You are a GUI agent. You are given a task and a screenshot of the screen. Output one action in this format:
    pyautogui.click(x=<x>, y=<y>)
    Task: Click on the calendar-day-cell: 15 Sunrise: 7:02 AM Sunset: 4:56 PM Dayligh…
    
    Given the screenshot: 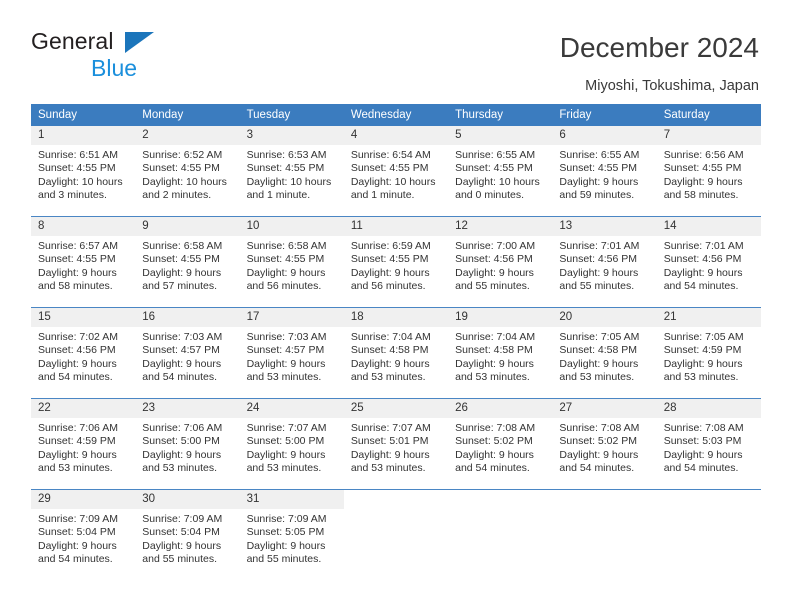 What is the action you would take?
    pyautogui.click(x=83, y=353)
    